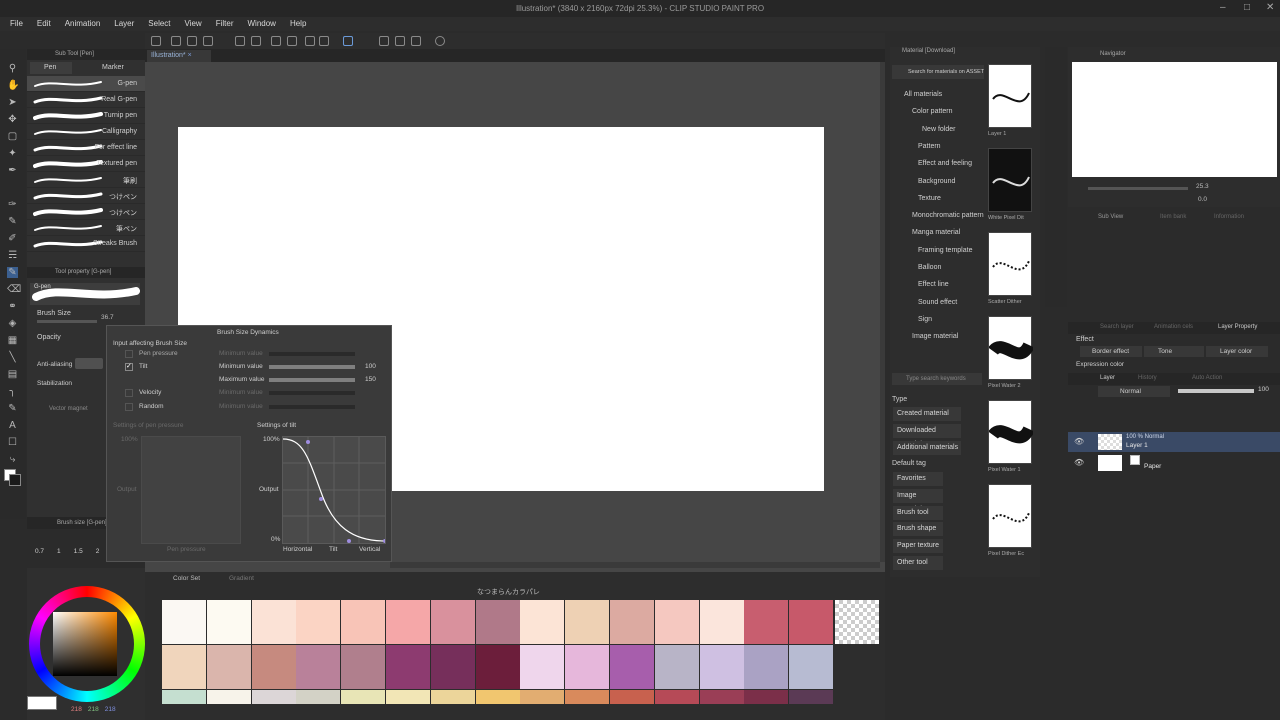 The image size is (1280, 720). What do you see at coordinates (12, 102) in the screenshot?
I see `operation-icon: ➤` at bounding box center [12, 102].